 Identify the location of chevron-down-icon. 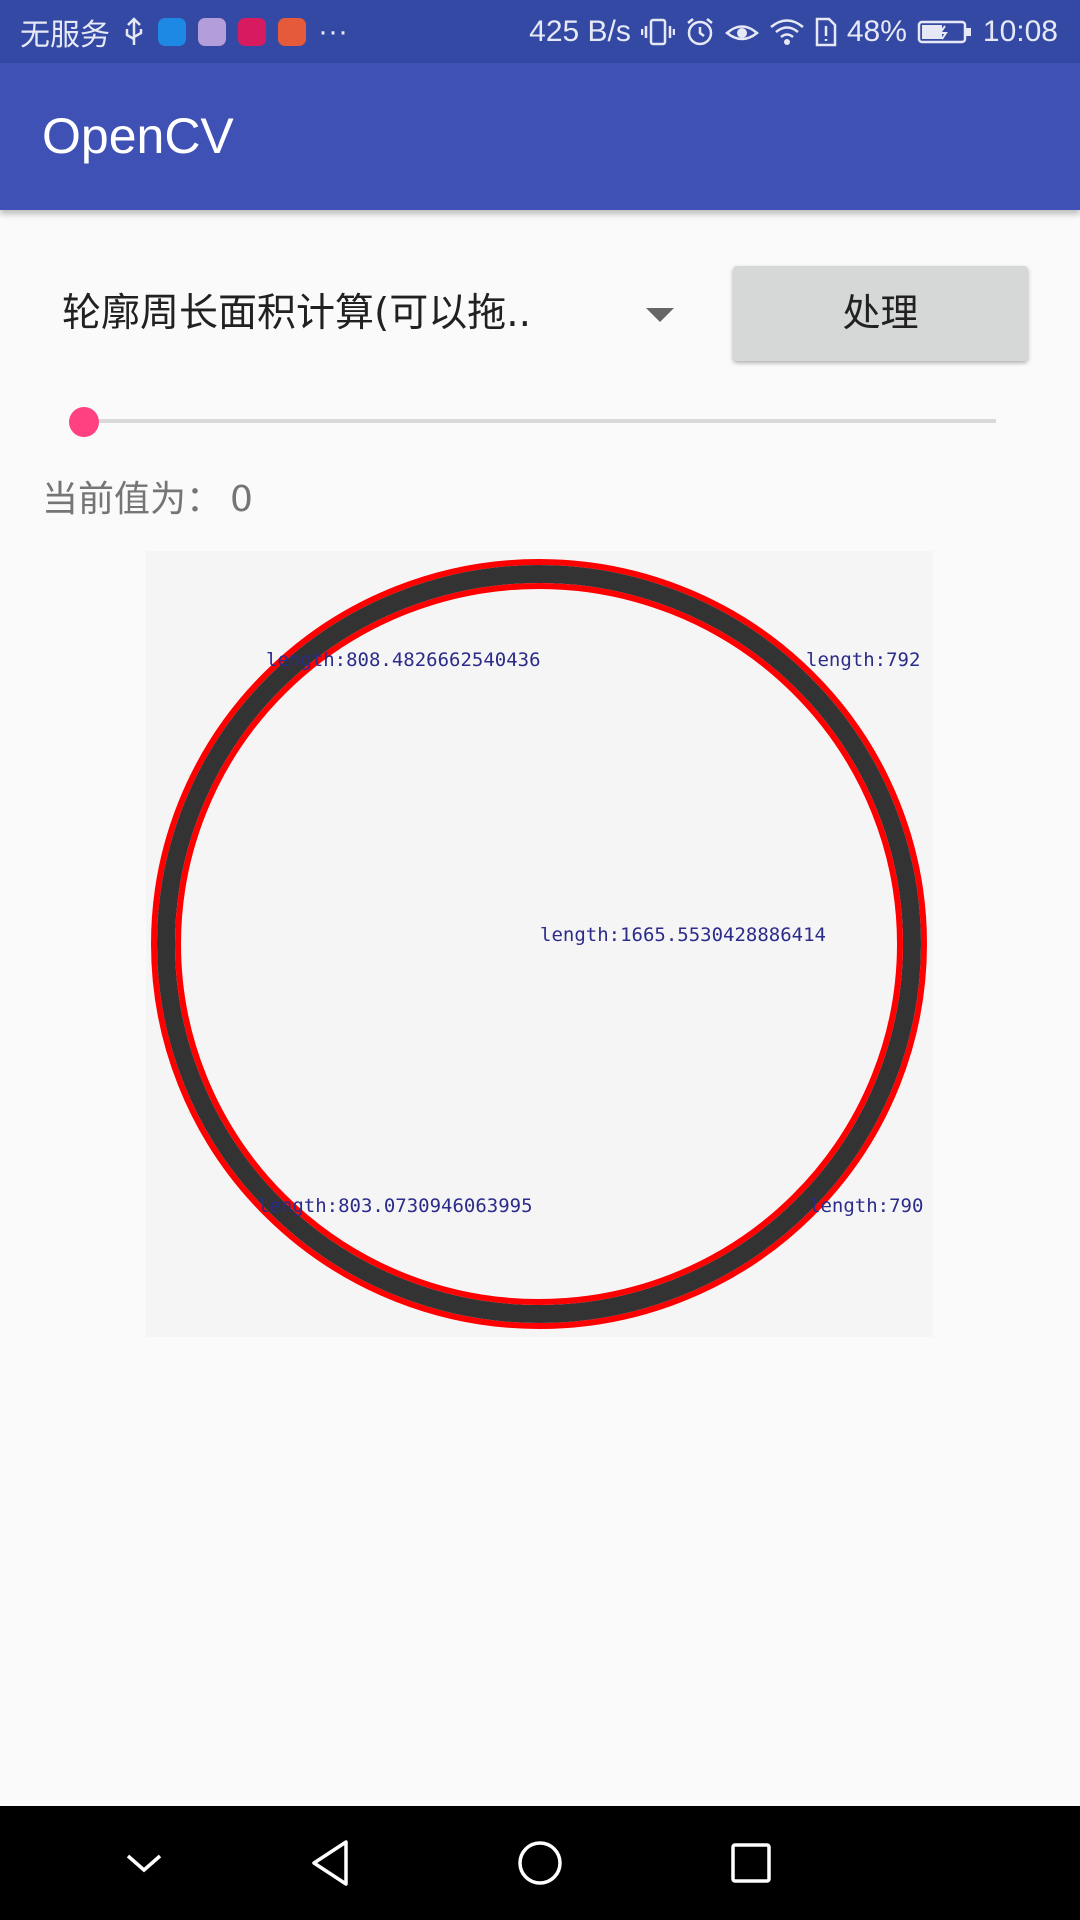
(144, 1863).